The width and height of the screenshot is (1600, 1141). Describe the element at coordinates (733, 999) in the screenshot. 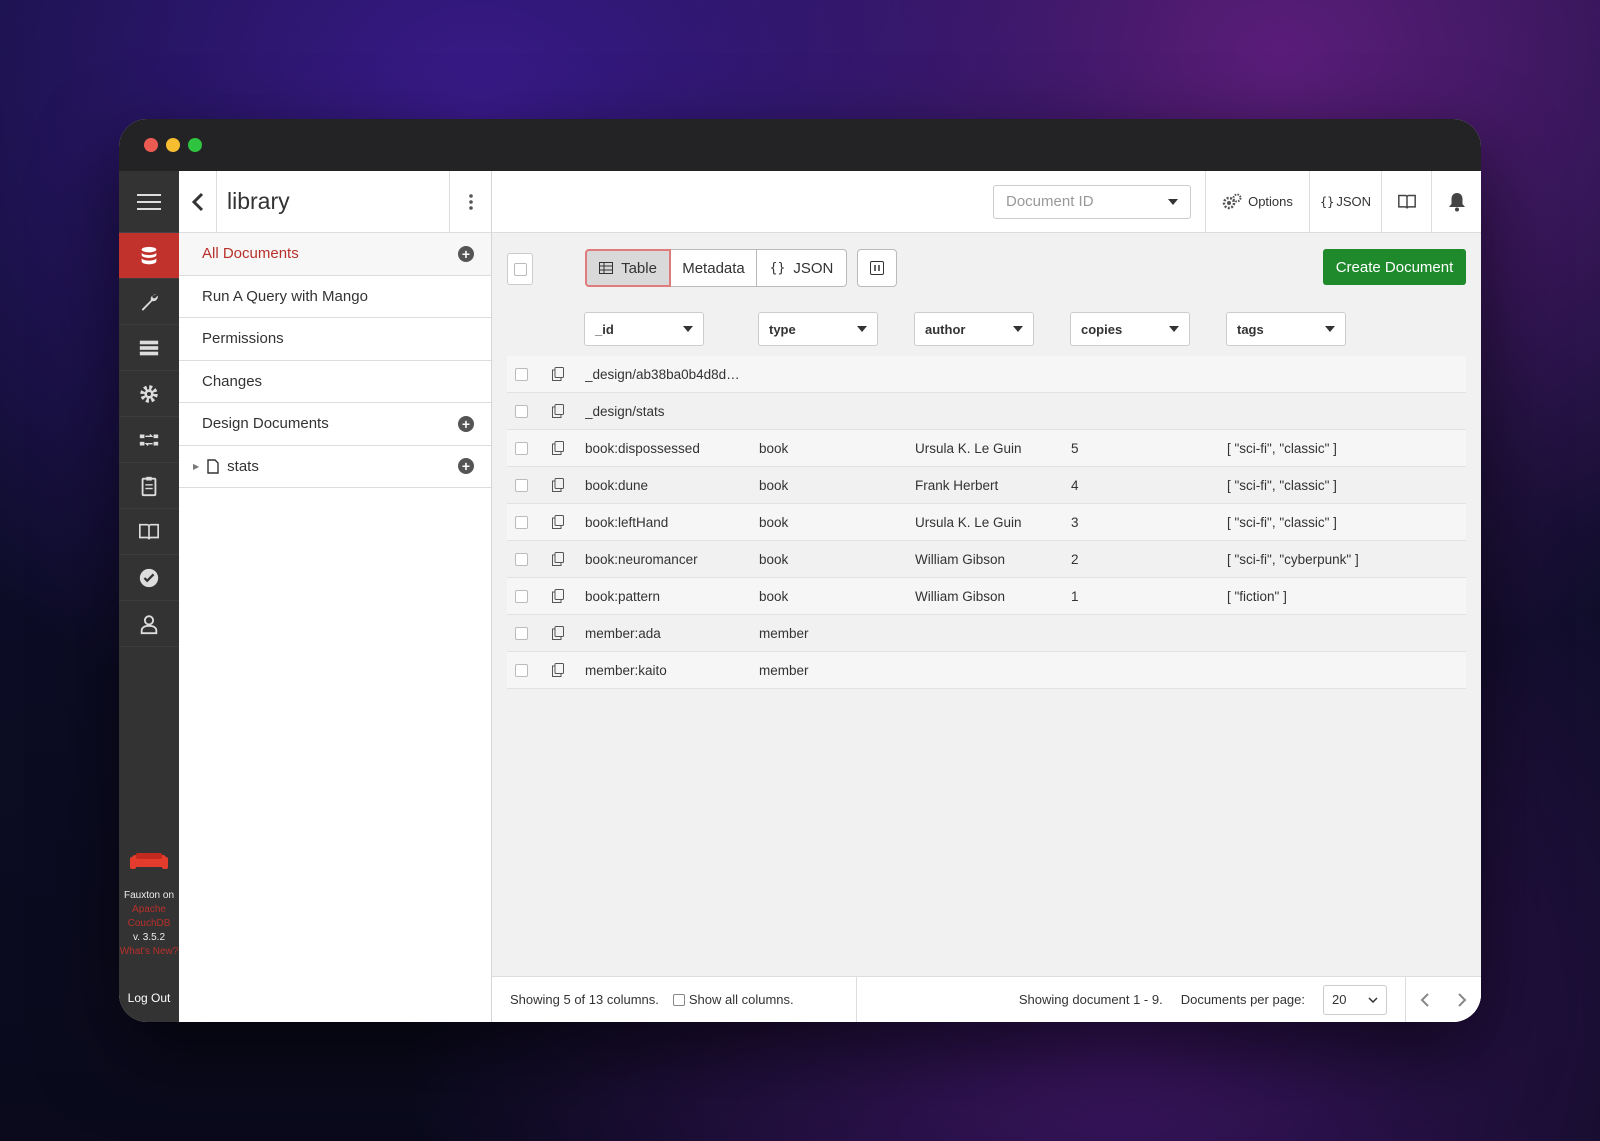

I see `show-all-columns-toggle: Show all columns.` at that location.